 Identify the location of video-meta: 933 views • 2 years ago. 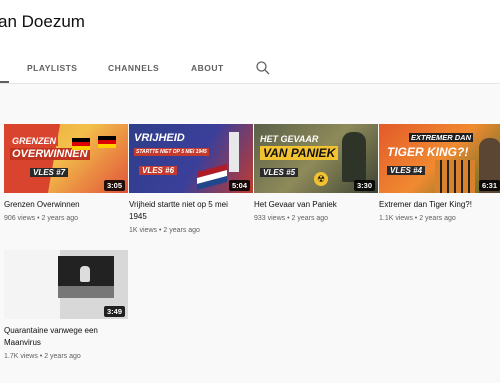
(291, 218).